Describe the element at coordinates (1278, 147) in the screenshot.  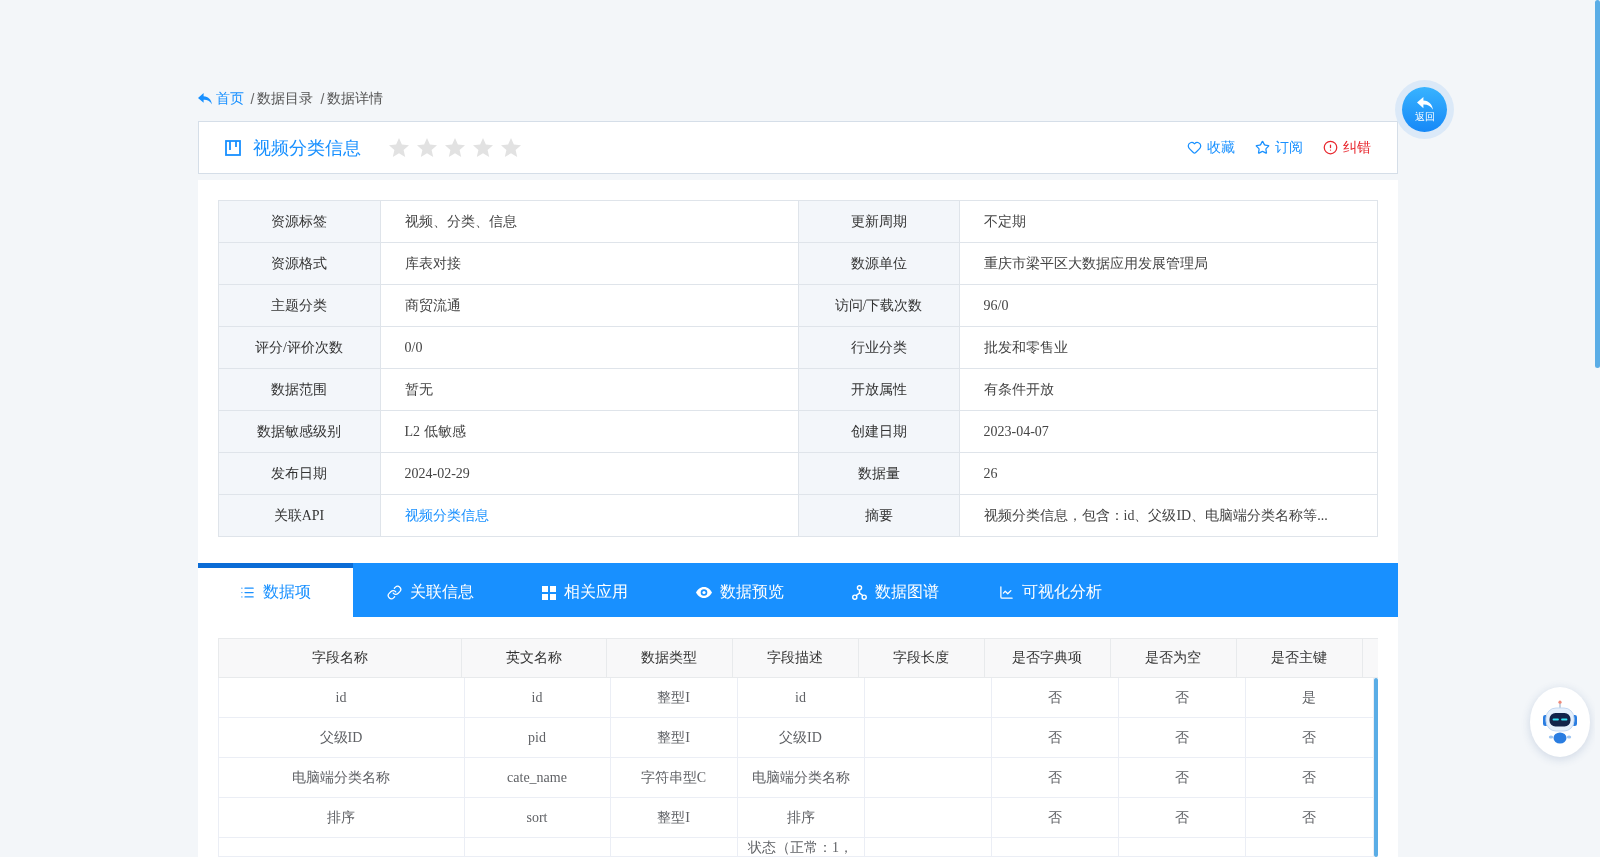
I see `subscribe-button: 订阅` at that location.